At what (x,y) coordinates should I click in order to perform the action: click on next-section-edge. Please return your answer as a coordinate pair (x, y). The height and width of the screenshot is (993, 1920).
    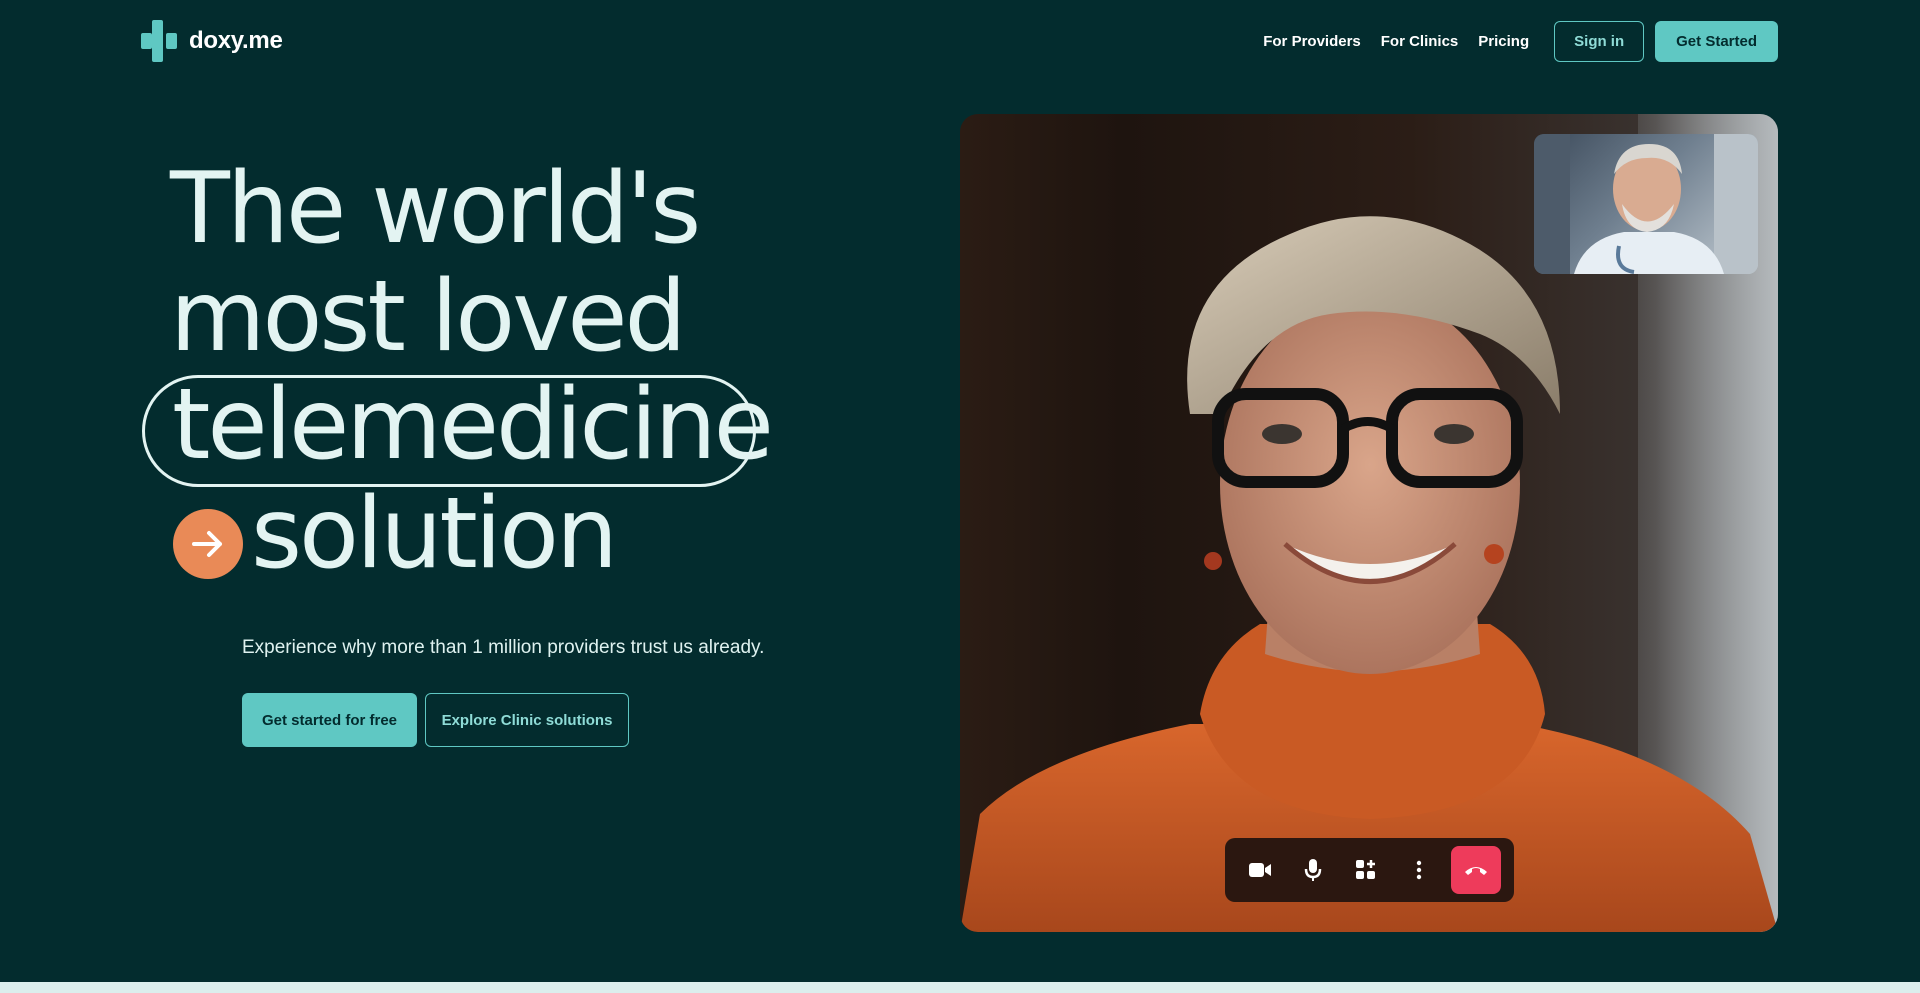
    Looking at the image, I should click on (960, 987).